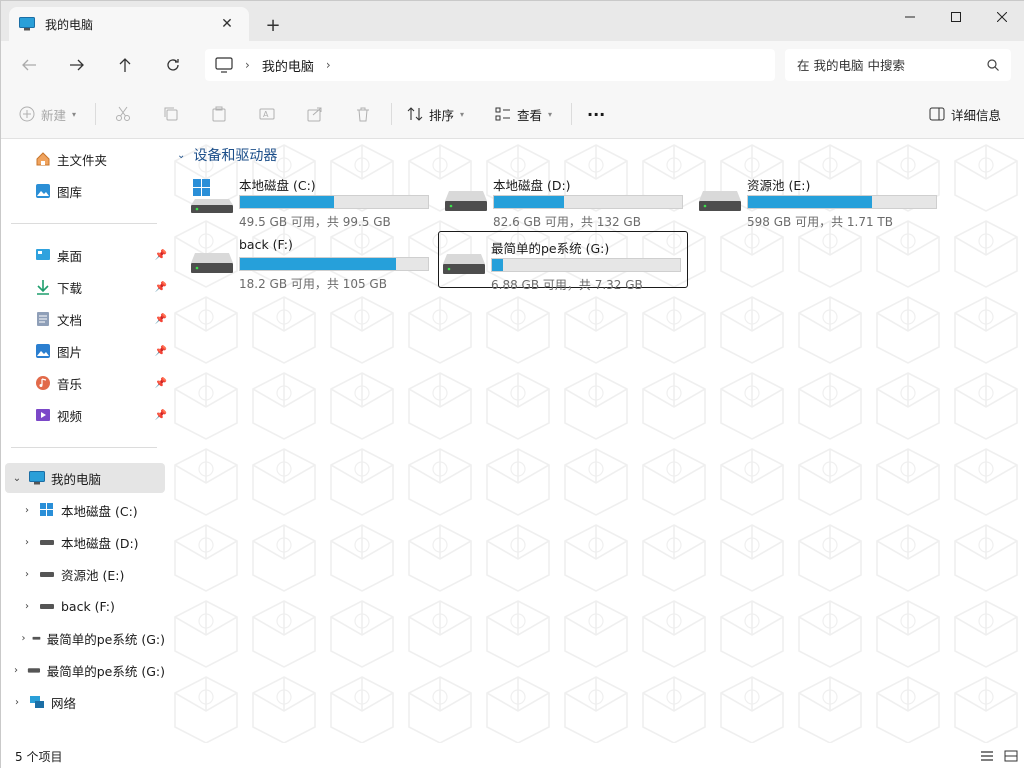 This screenshot has height=768, width=1024. I want to click on tree-item-drive-e: › 资源池 (E:), so click(92, 574).